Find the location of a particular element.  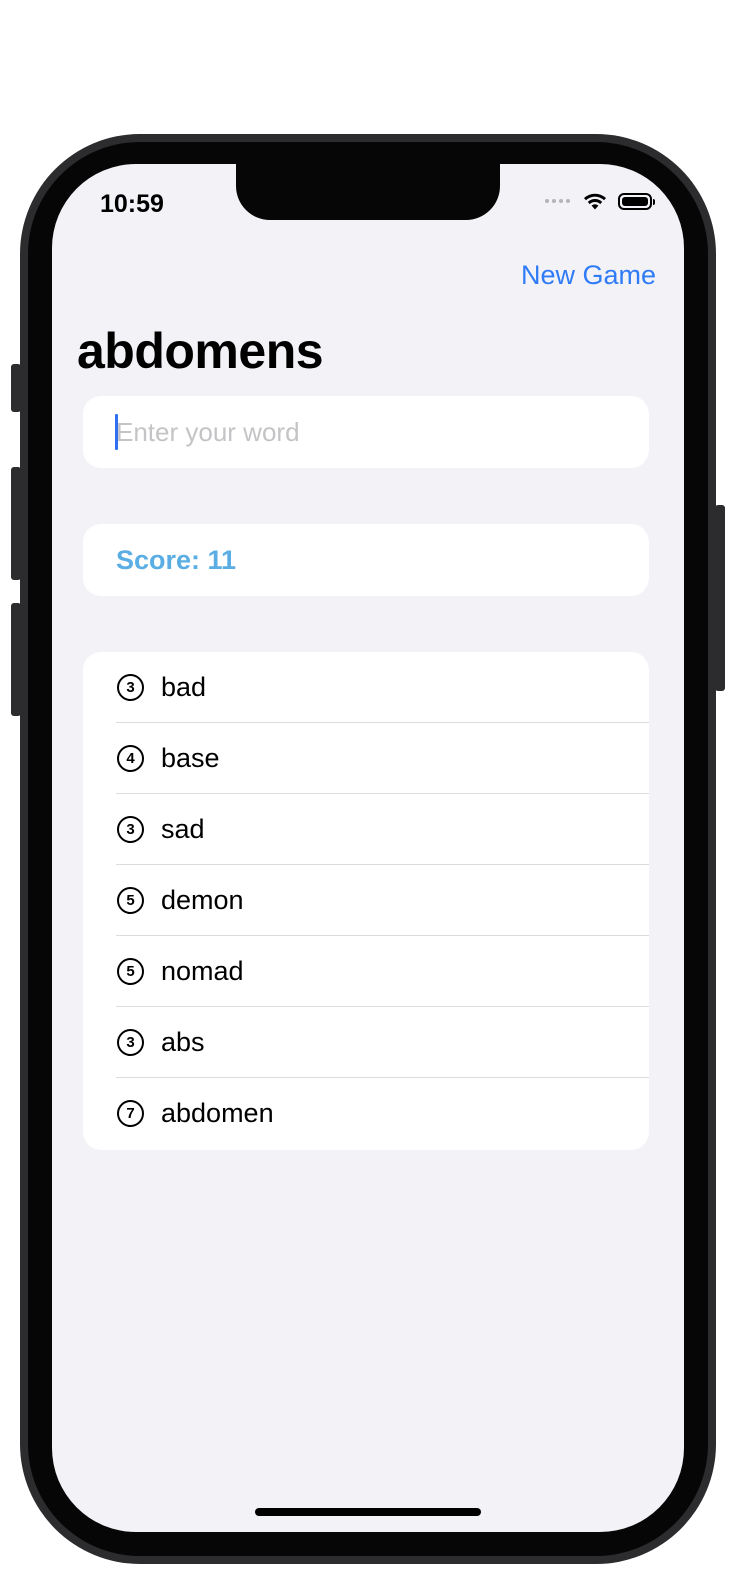

word-input-card is located at coordinates (366, 432).